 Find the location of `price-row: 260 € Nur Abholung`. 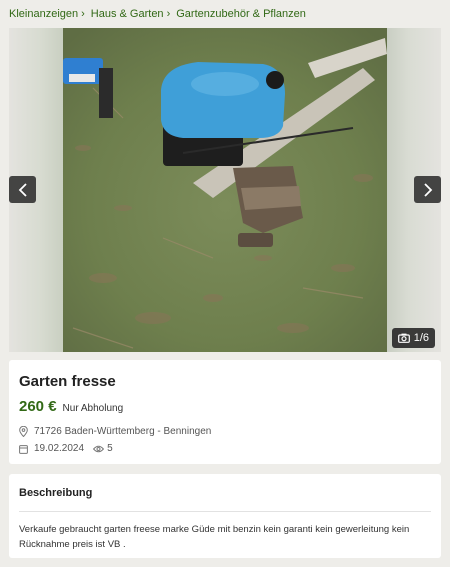

price-row: 260 € Nur Abholung is located at coordinates (71, 406).